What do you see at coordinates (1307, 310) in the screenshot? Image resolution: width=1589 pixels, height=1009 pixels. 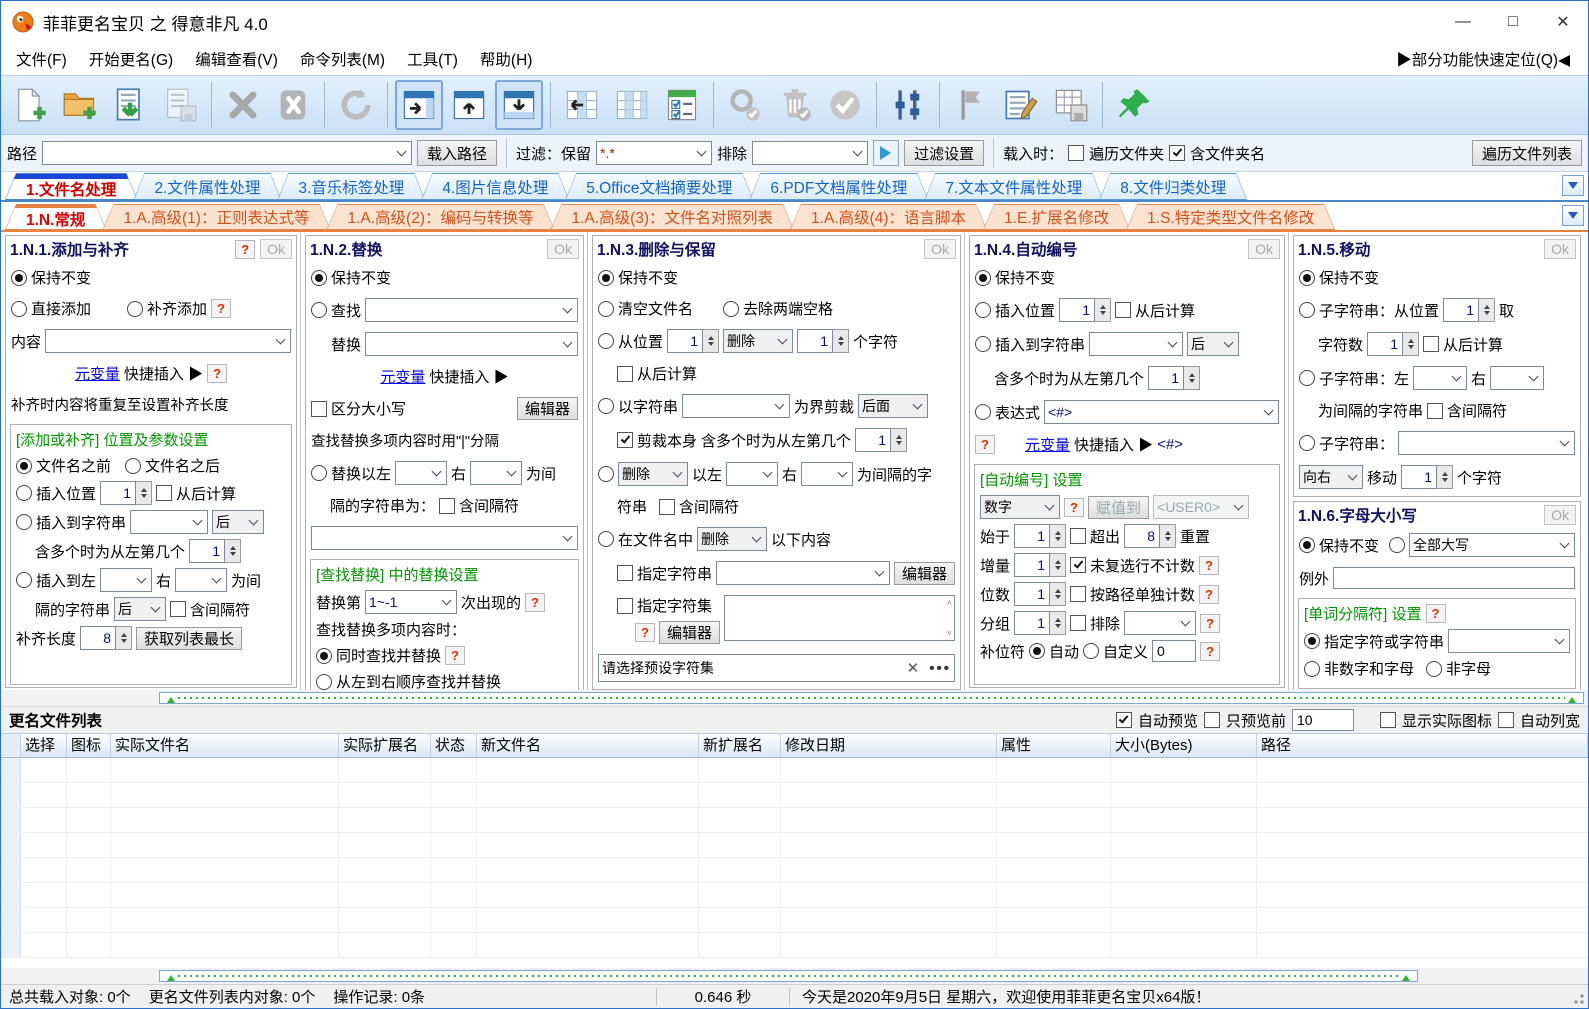 I see `radio-substr-pos` at bounding box center [1307, 310].